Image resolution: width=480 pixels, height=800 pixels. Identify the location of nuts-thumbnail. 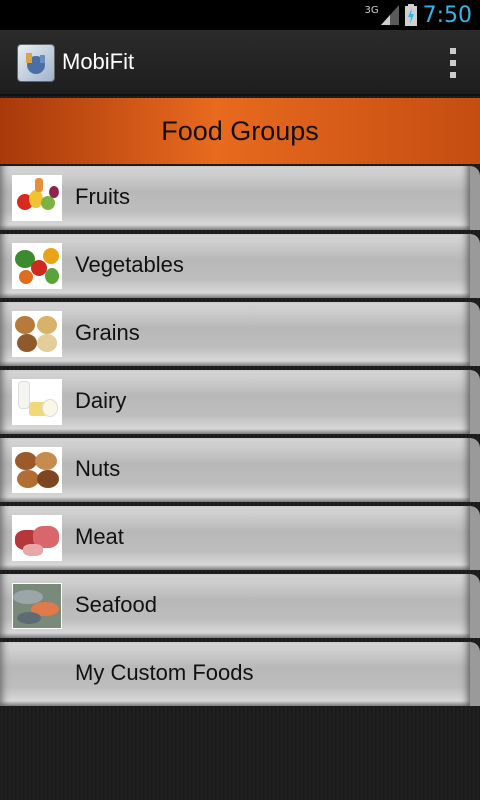
(37, 470).